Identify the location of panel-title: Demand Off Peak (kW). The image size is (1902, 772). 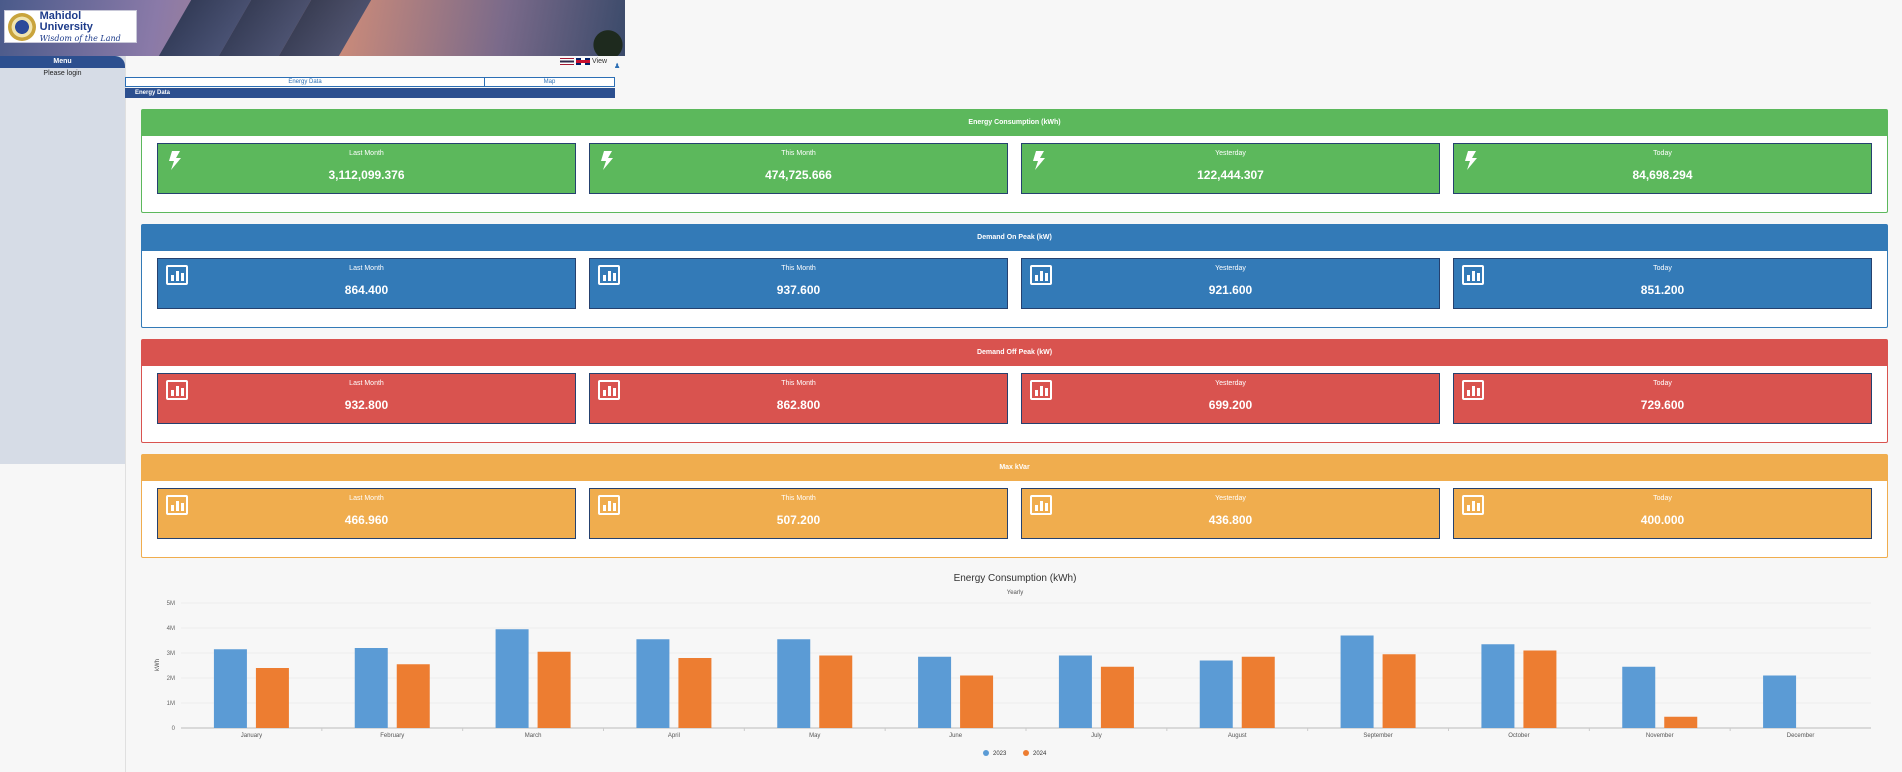
(1014, 353).